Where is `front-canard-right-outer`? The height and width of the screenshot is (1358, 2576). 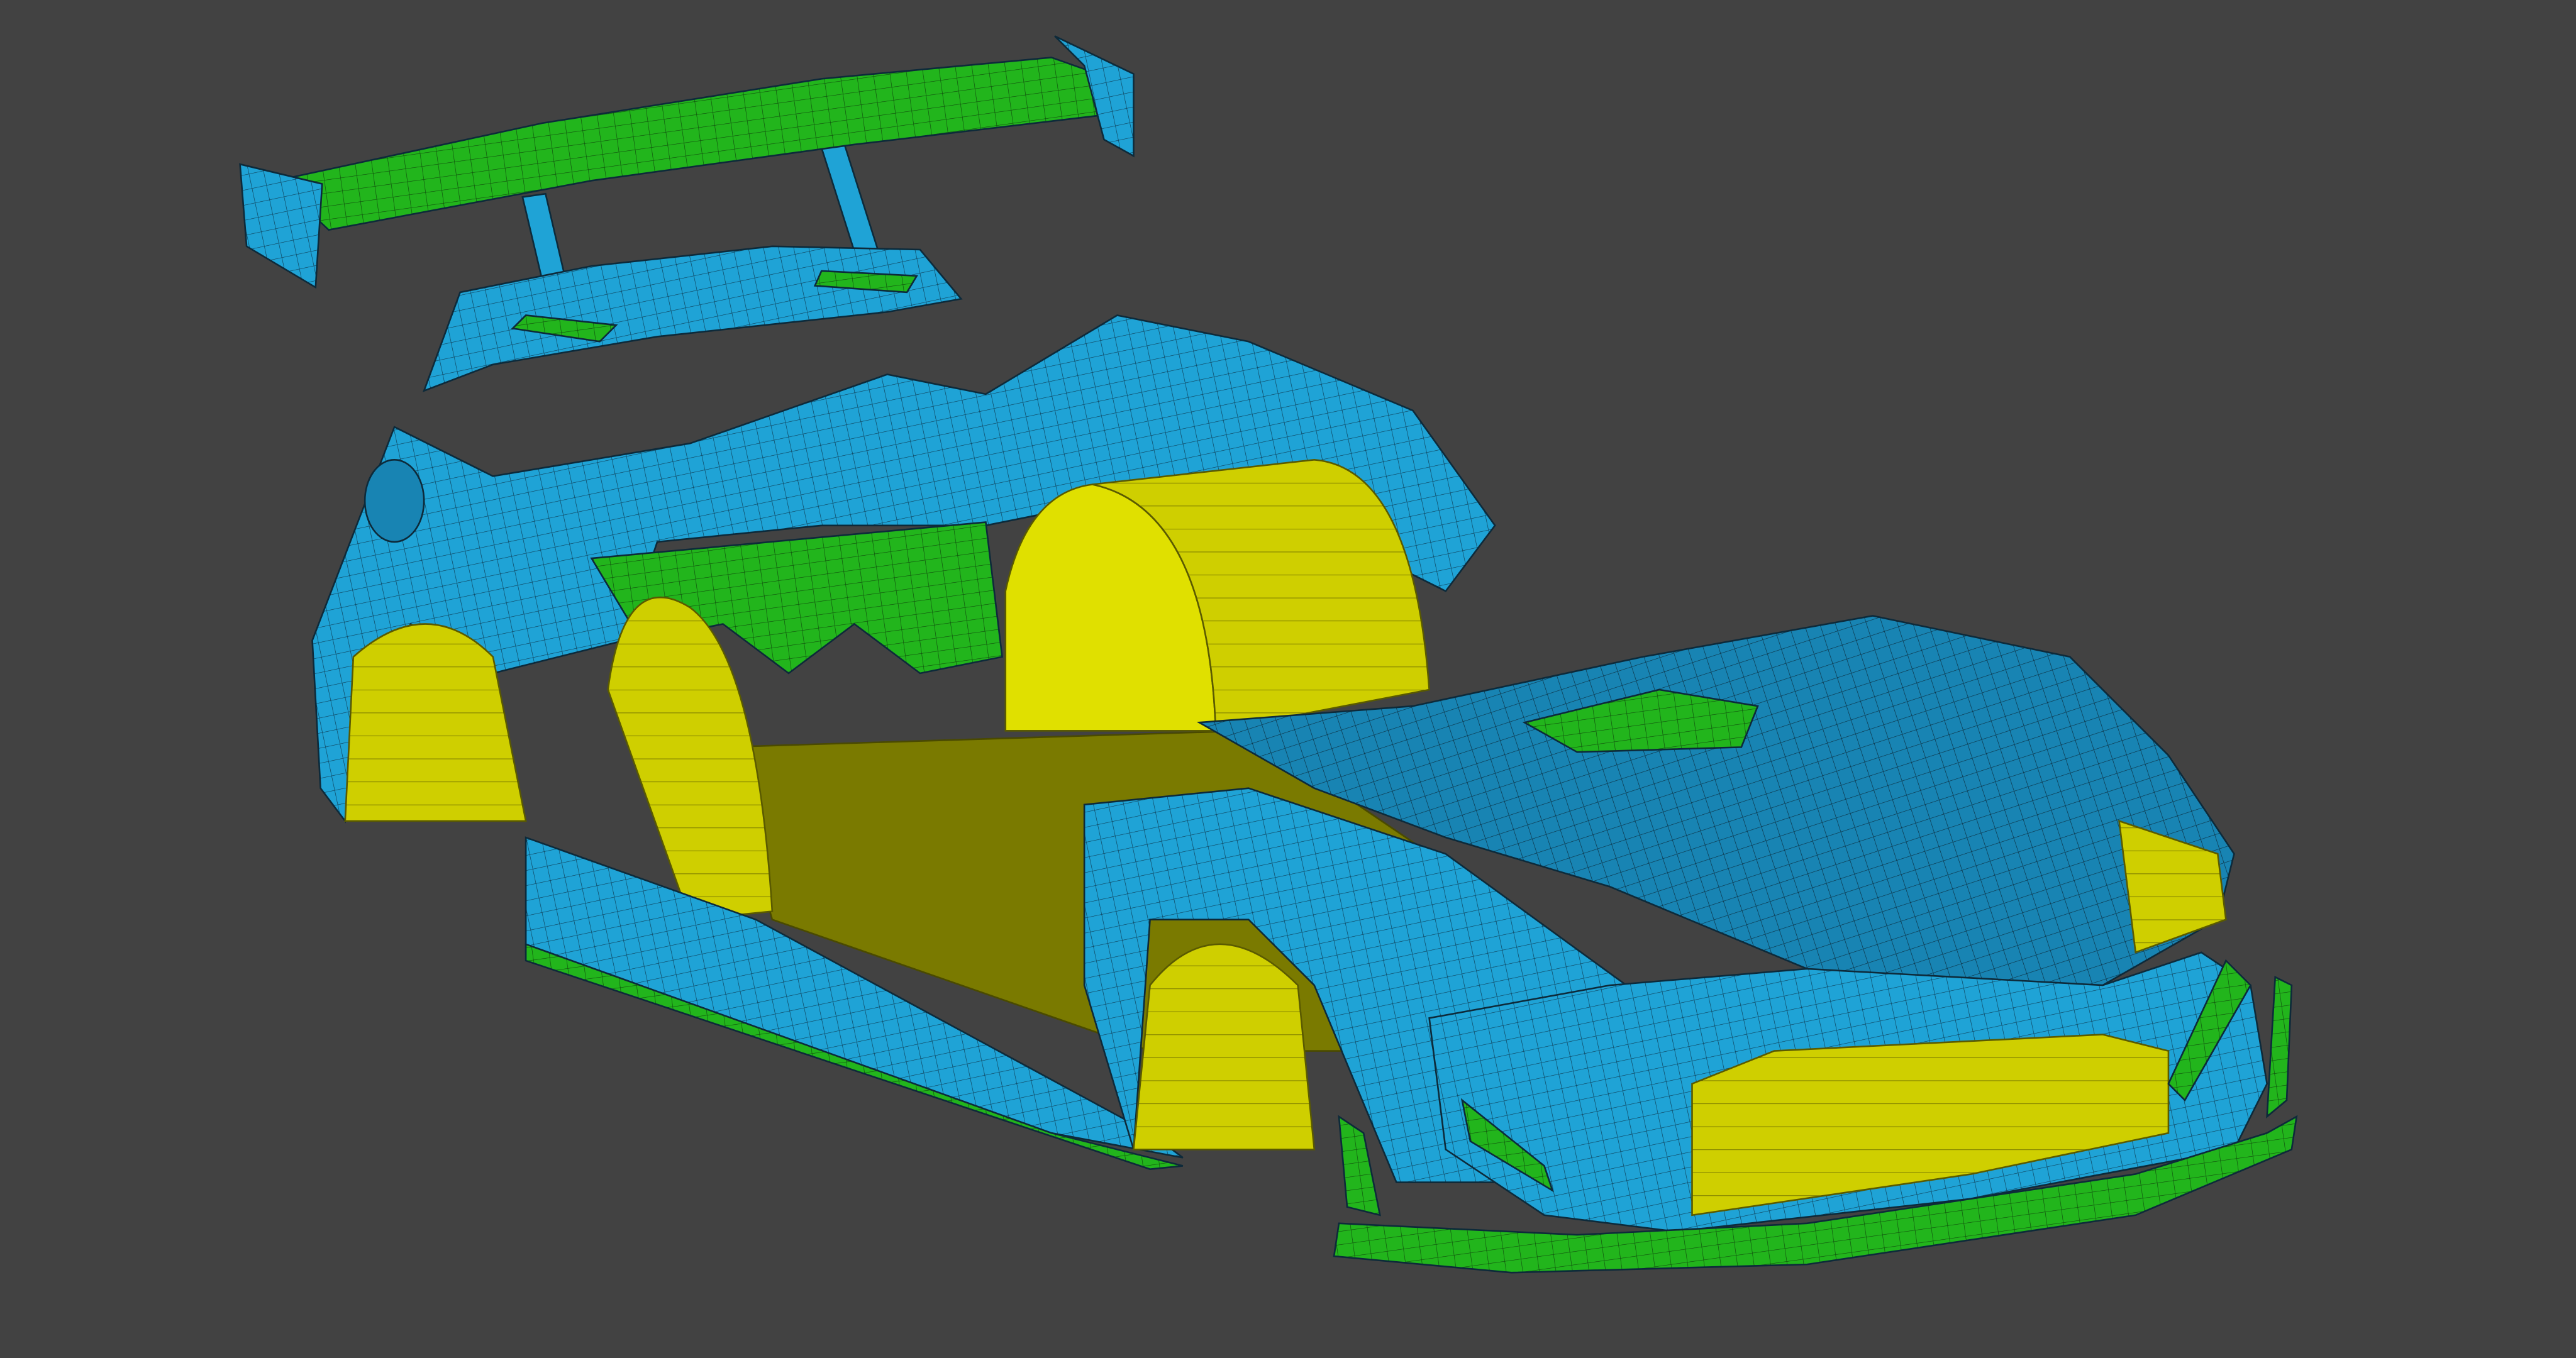 front-canard-right-outer is located at coordinates (2279, 1046).